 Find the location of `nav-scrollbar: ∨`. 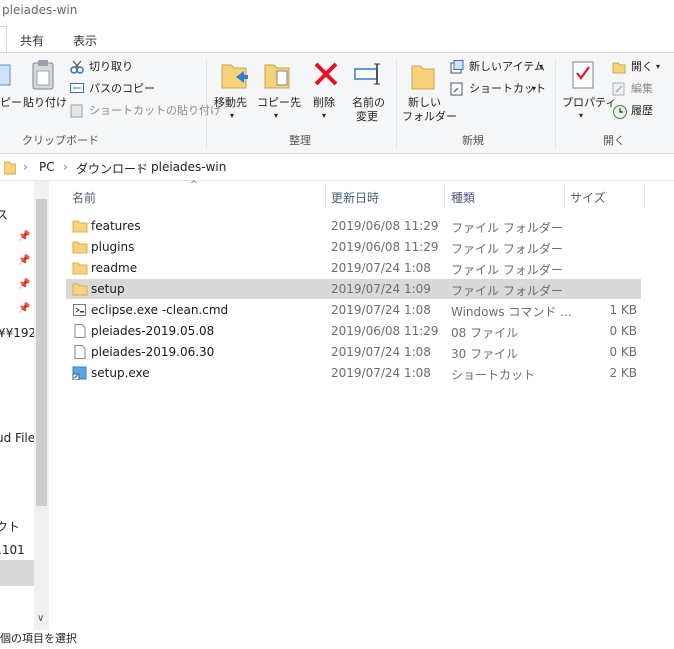

nav-scrollbar: ∨ is located at coordinates (41, 405).